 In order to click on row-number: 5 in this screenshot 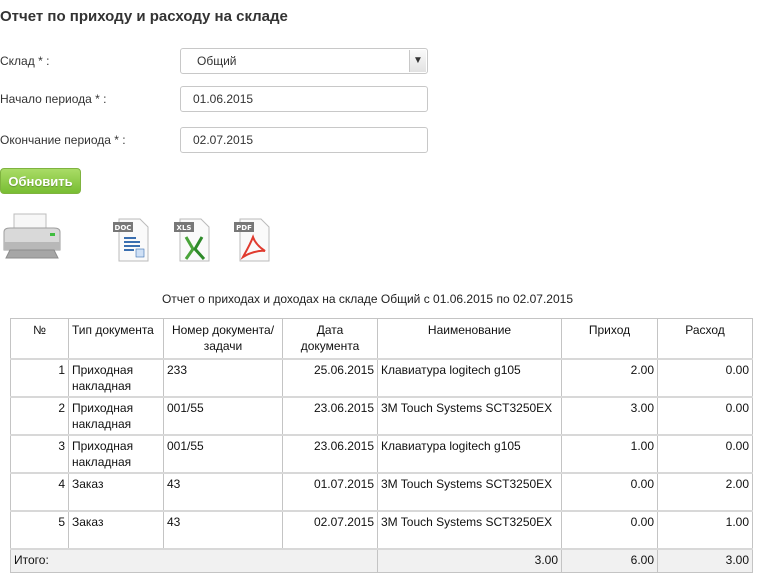, I will do `click(39, 530)`.